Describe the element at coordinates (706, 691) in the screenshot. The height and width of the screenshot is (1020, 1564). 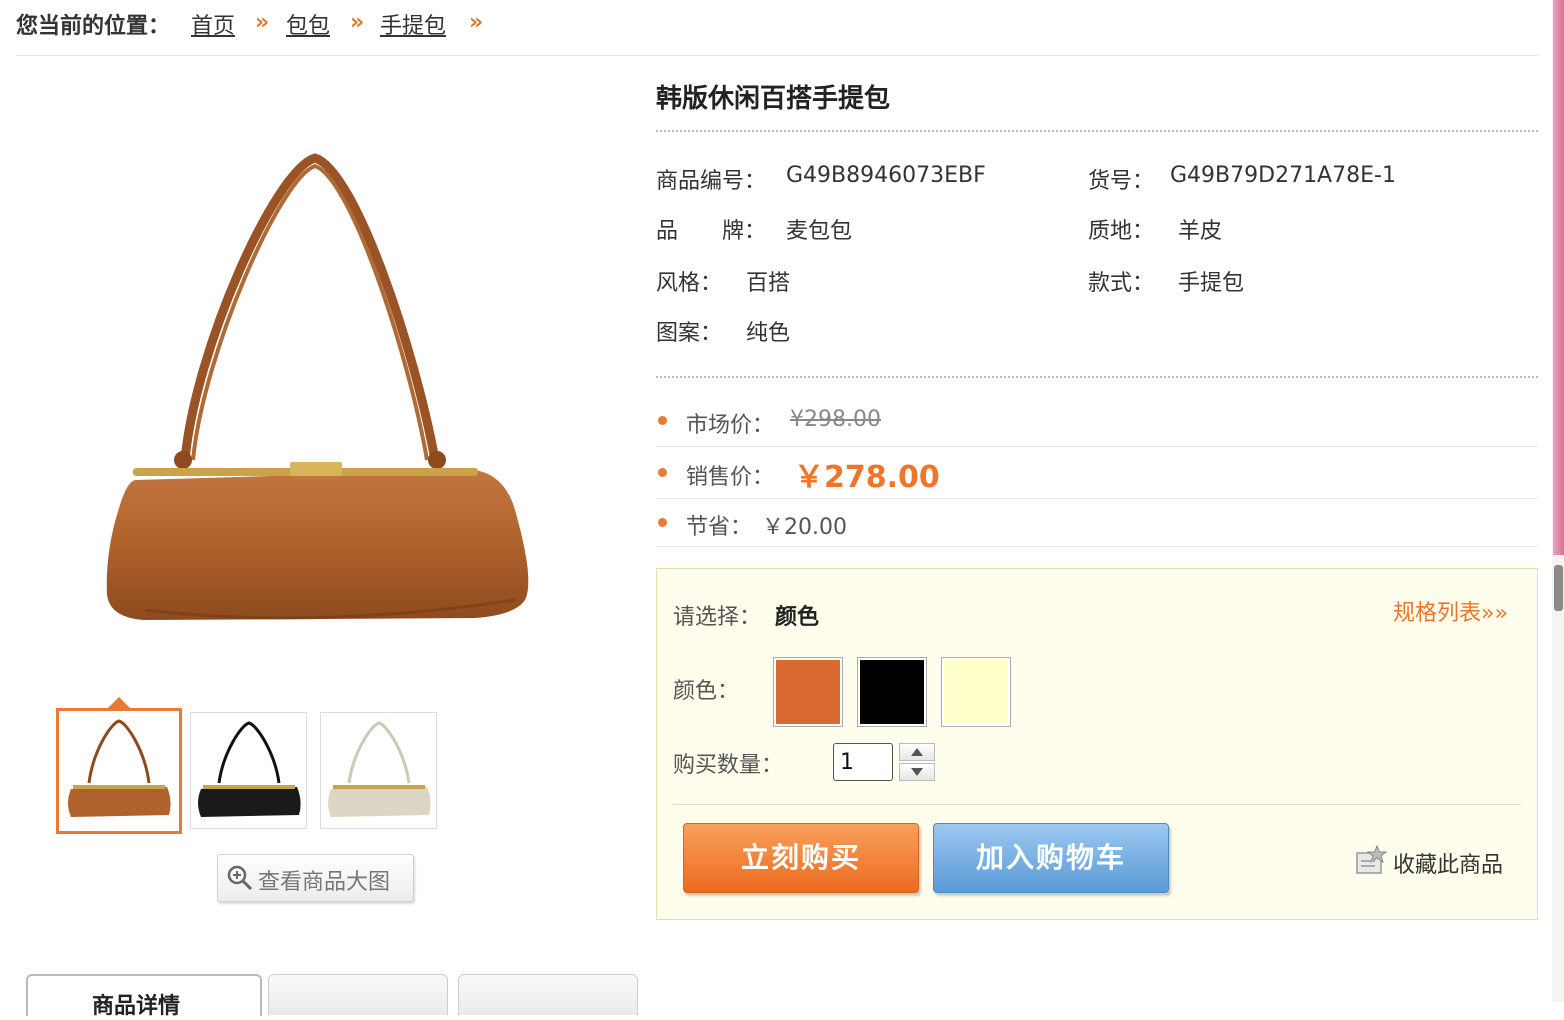
I see `color-label: 颜色：` at that location.